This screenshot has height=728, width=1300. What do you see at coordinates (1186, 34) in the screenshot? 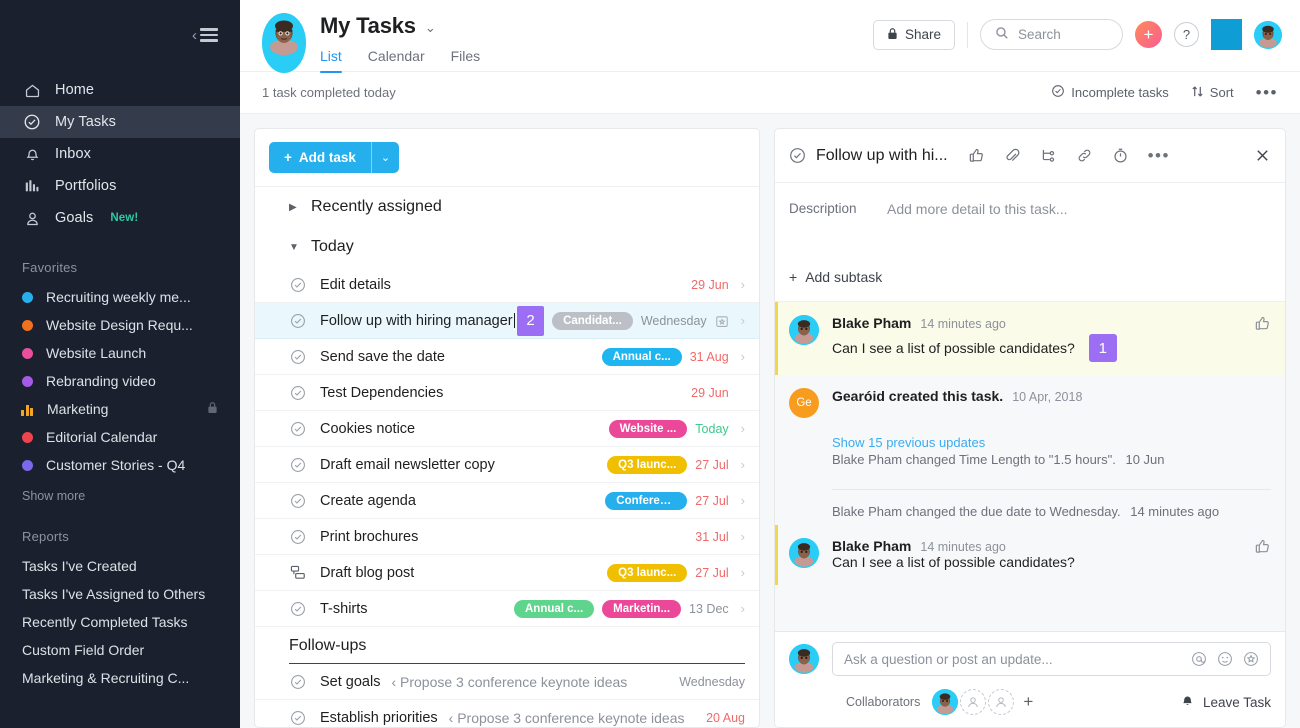
I see `help-button: ?` at bounding box center [1186, 34].